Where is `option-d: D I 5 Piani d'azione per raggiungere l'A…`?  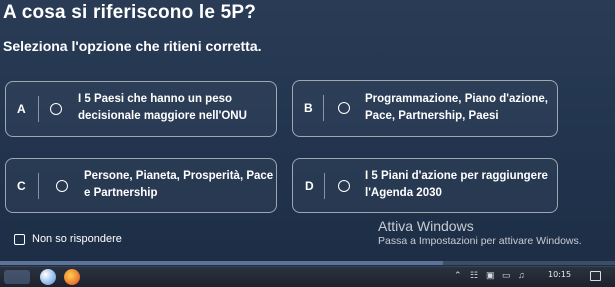
option-d: D I 5 Piani d'azione per raggiungere l'A… is located at coordinates (425, 185).